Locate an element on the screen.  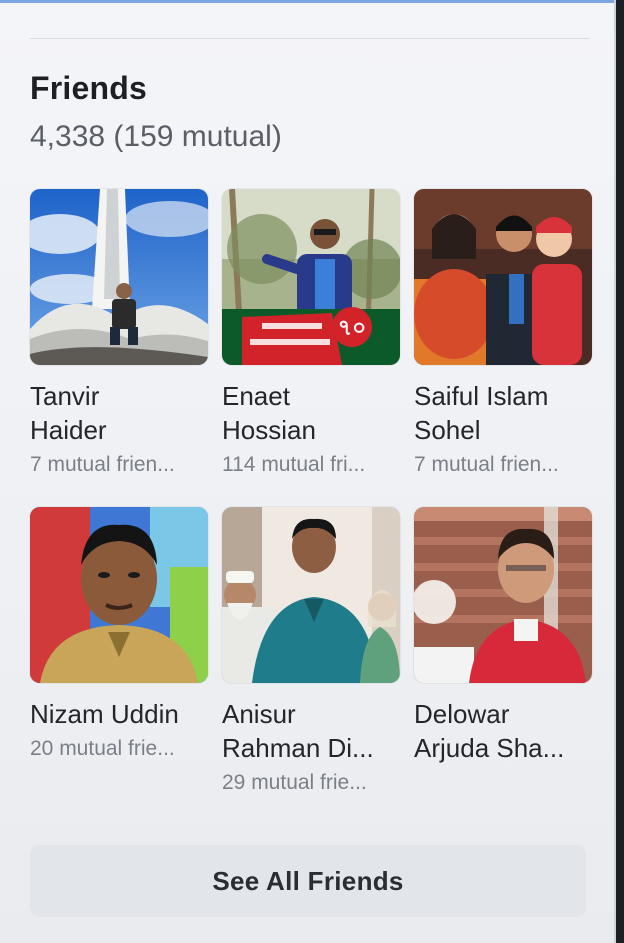
friend-name: Tanvir Haider is located at coordinates (120, 413).